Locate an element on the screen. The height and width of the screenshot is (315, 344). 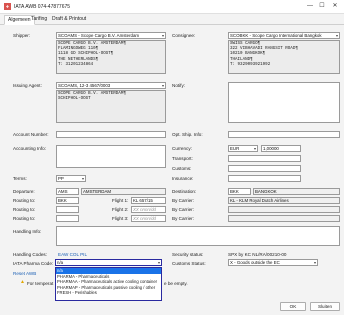
handling-info-label: Handling Info: is located at coordinates (27, 231).